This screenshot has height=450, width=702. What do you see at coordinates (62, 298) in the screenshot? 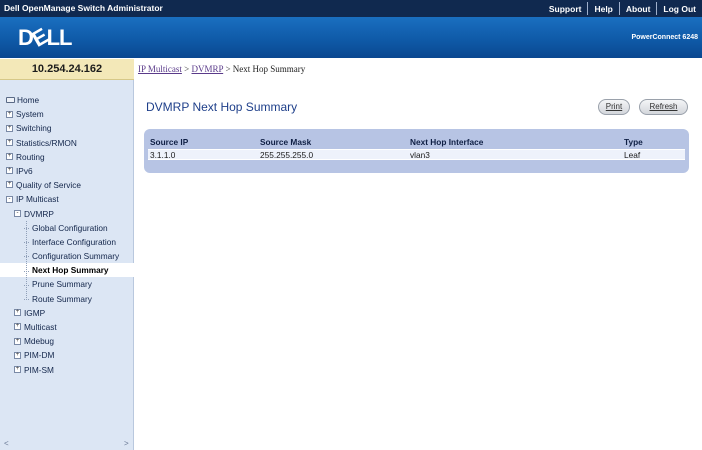
I see `sidebar-item-label: Route Summary` at bounding box center [62, 298].